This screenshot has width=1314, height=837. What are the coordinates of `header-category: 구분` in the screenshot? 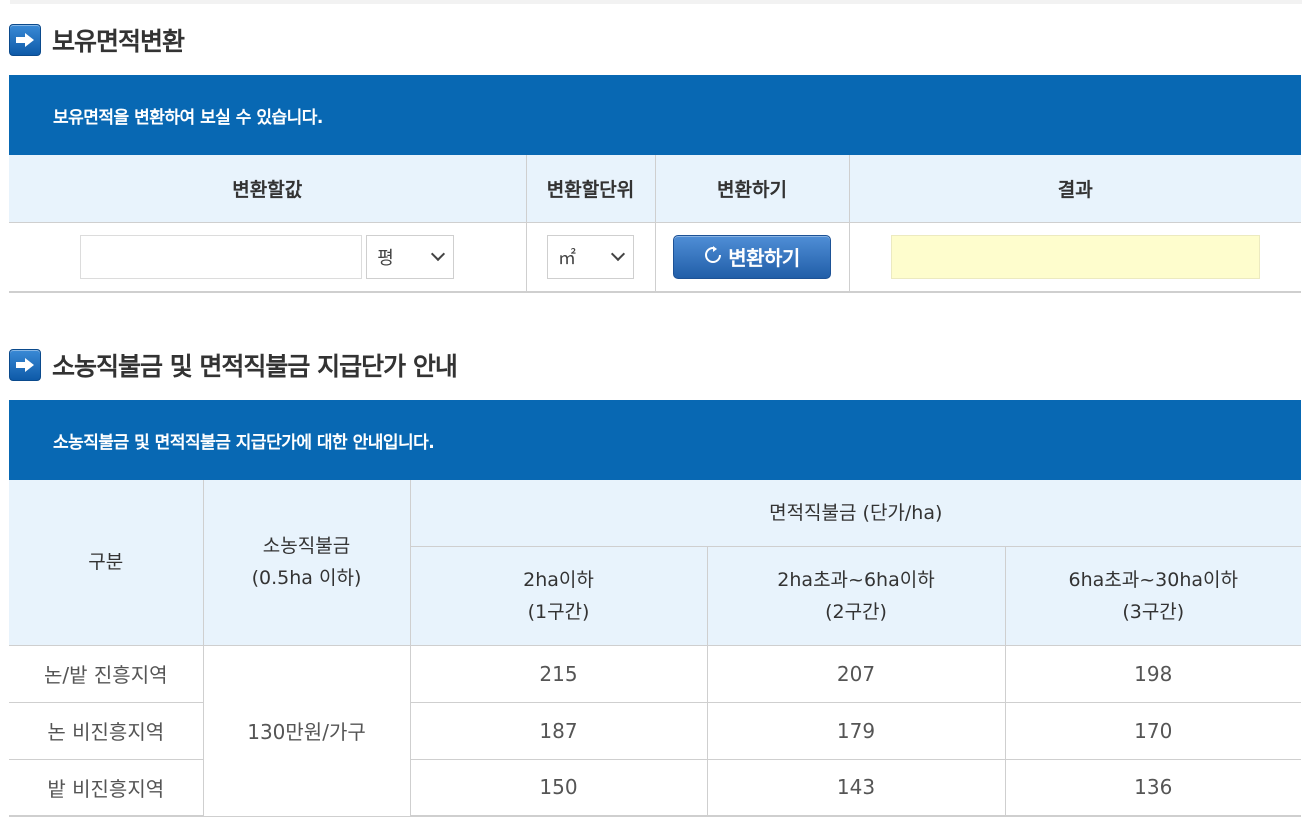 It's located at (106, 563).